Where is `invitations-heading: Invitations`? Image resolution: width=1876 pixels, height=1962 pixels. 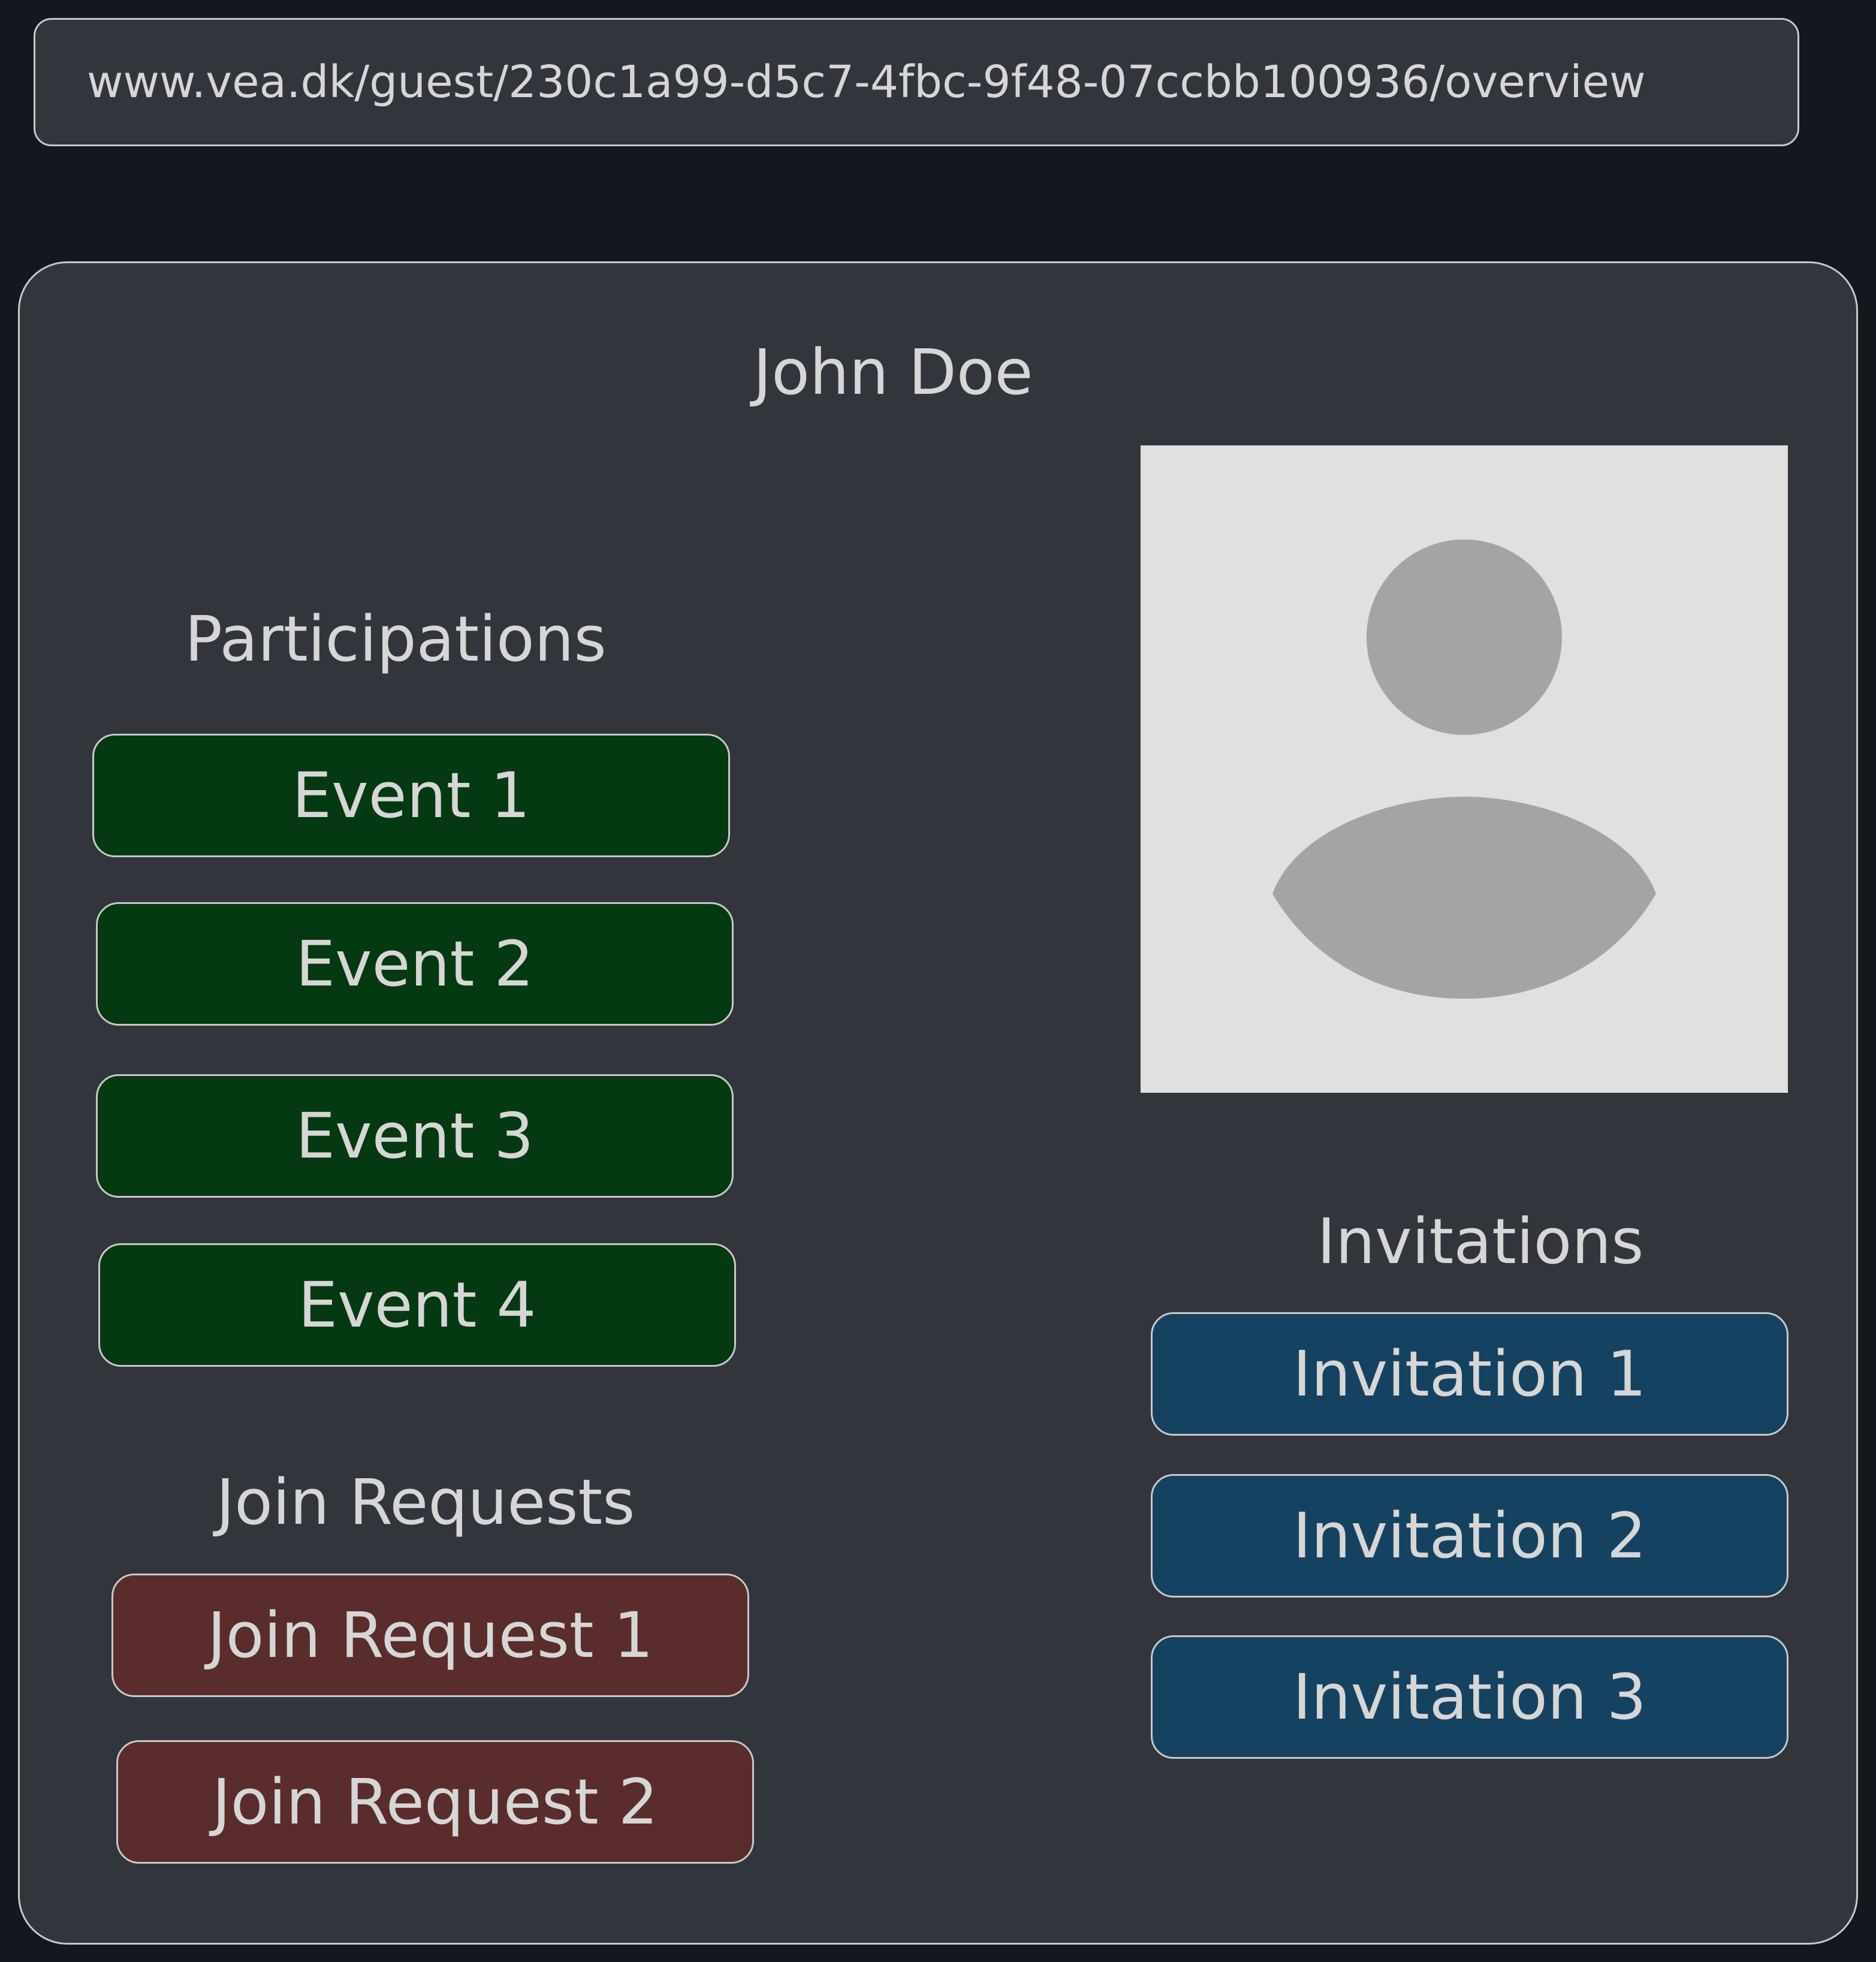
invitations-heading: Invitations is located at coordinates (1480, 1241).